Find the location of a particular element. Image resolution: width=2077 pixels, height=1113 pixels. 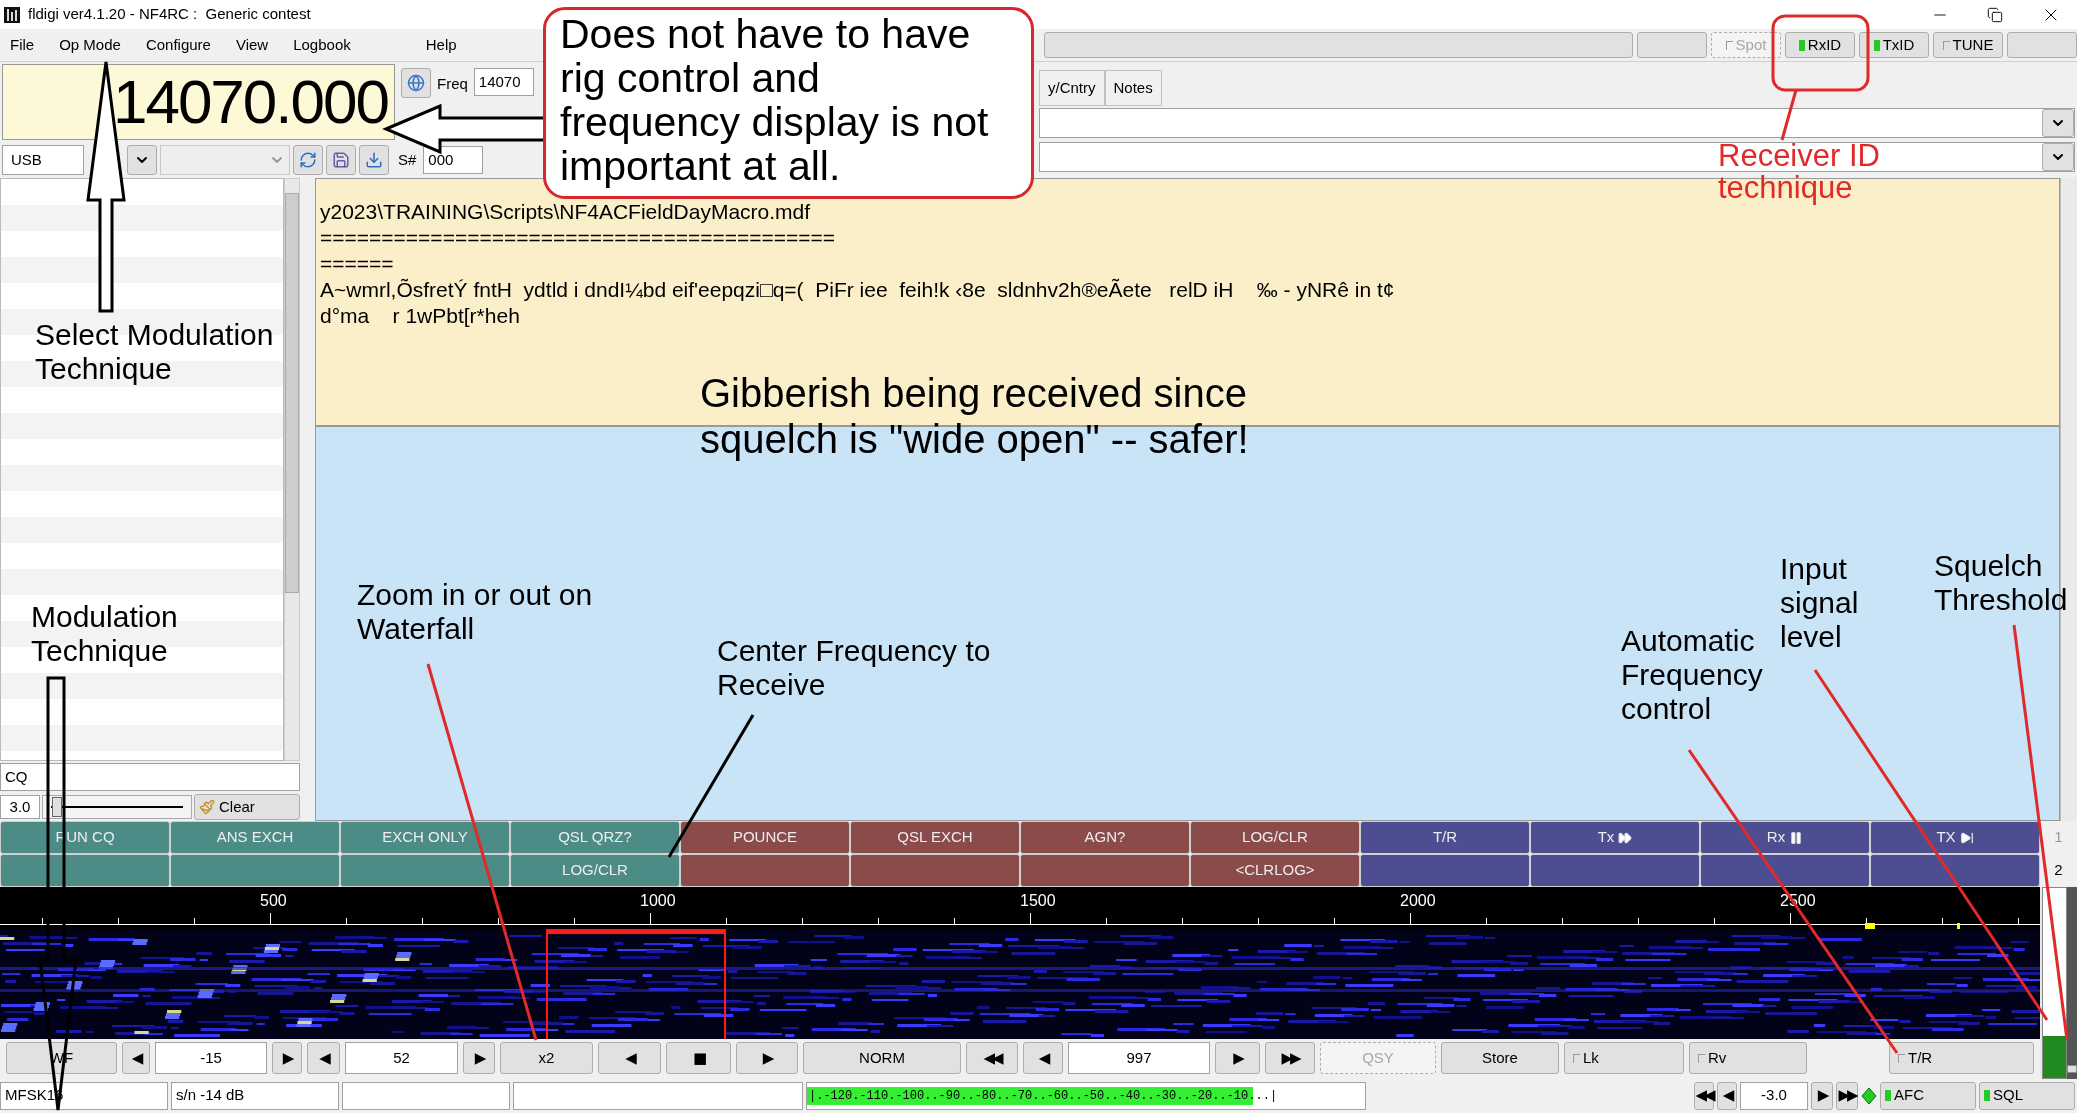

received-text-line: A~wmrl,ÕsfretÝ fntH ydtld i dndI¼bd eif'eepqzi□q=( PiFr iee feih!k ‹8e sldnhv2h®eÃete relD iH ‰ - yNRê in t¢ is located at coordinates (857, 290).